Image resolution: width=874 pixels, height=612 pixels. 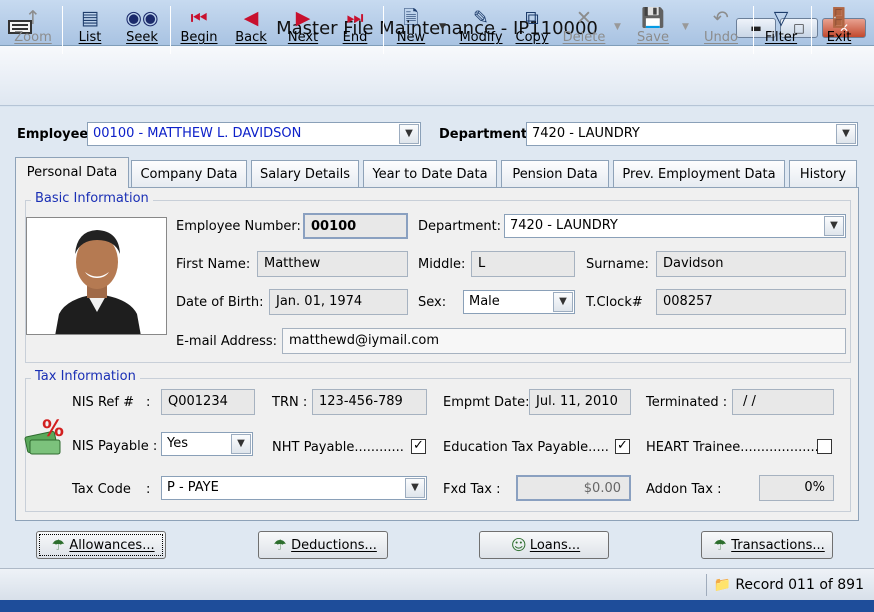 What do you see at coordinates (442, 27) in the screenshot?
I see `new-dropdown-arrow: ▼` at bounding box center [442, 27].